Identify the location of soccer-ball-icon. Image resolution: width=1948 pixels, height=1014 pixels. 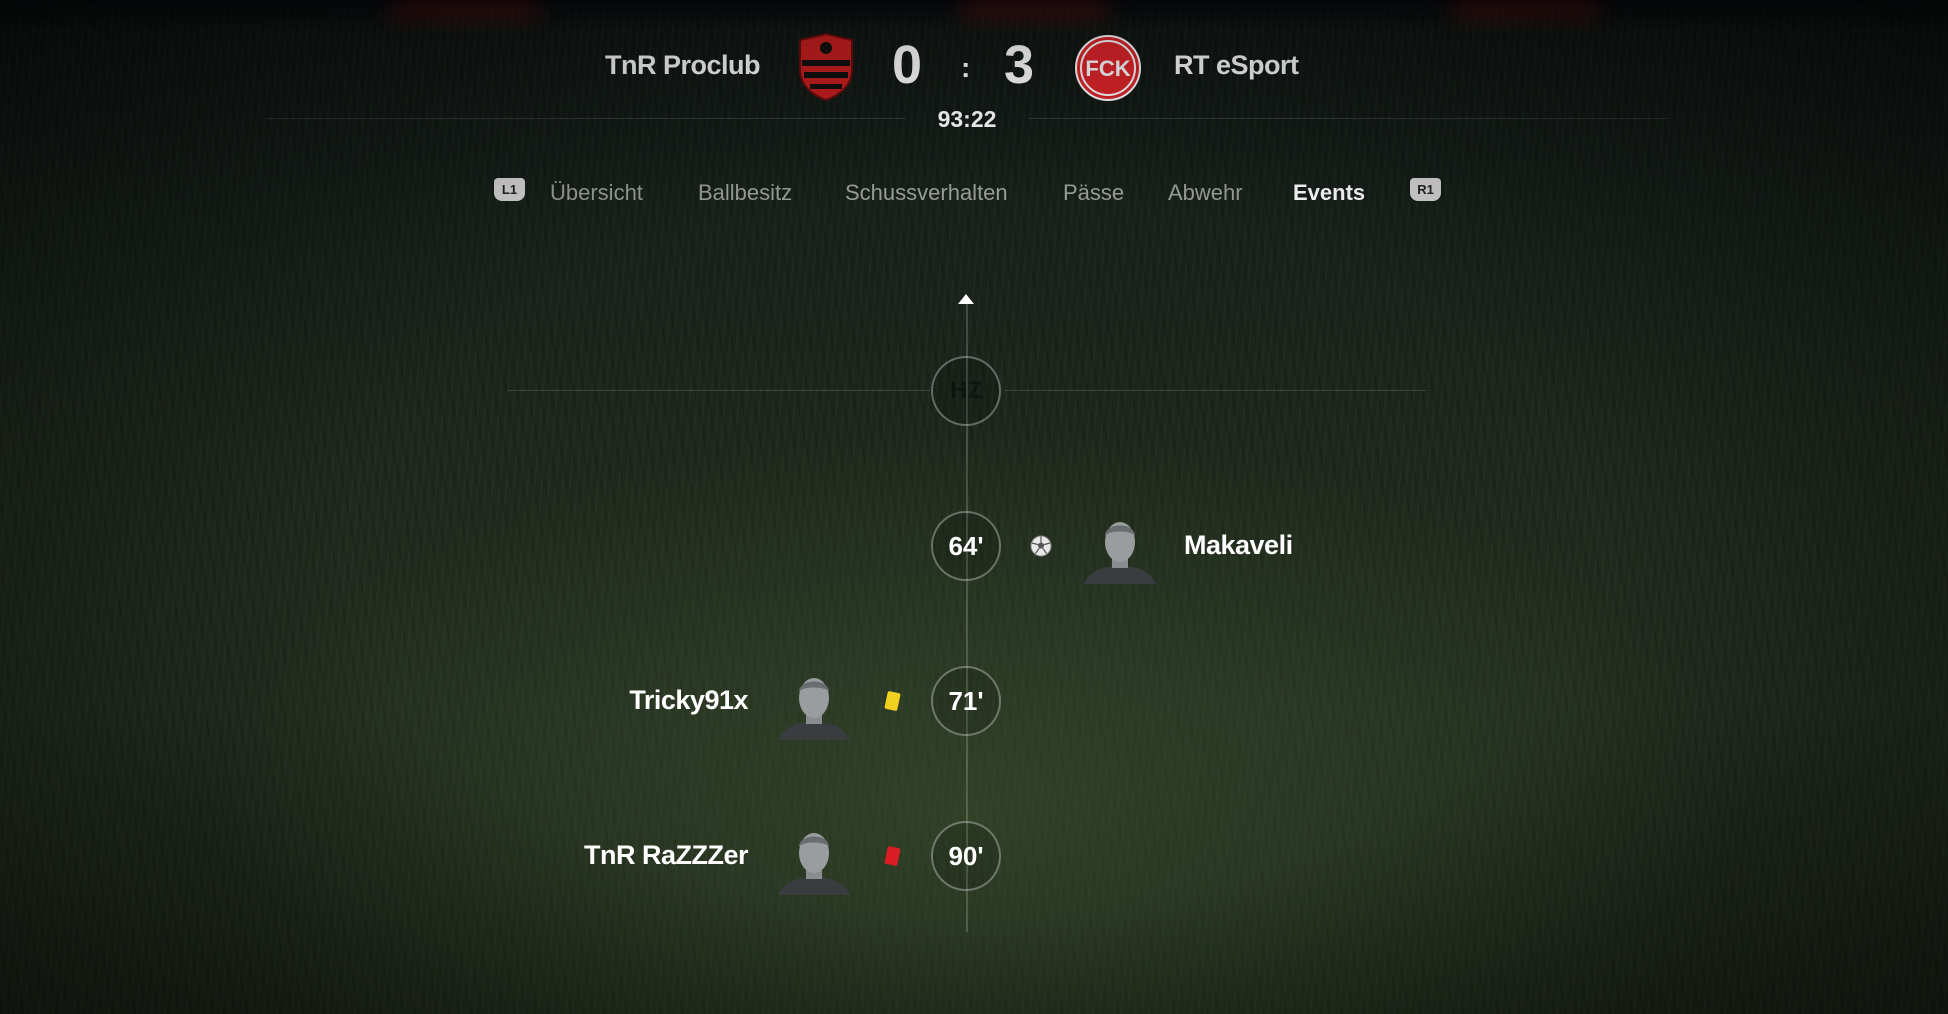
(1041, 546).